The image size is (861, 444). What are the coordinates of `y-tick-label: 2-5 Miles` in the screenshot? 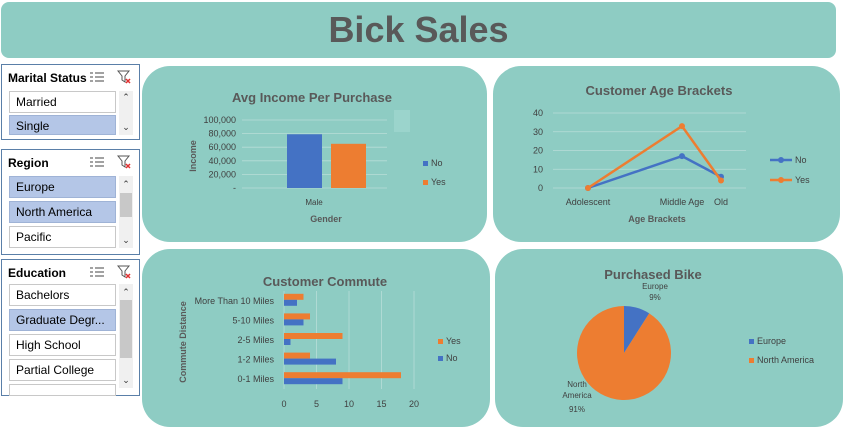 It's located at (255, 340).